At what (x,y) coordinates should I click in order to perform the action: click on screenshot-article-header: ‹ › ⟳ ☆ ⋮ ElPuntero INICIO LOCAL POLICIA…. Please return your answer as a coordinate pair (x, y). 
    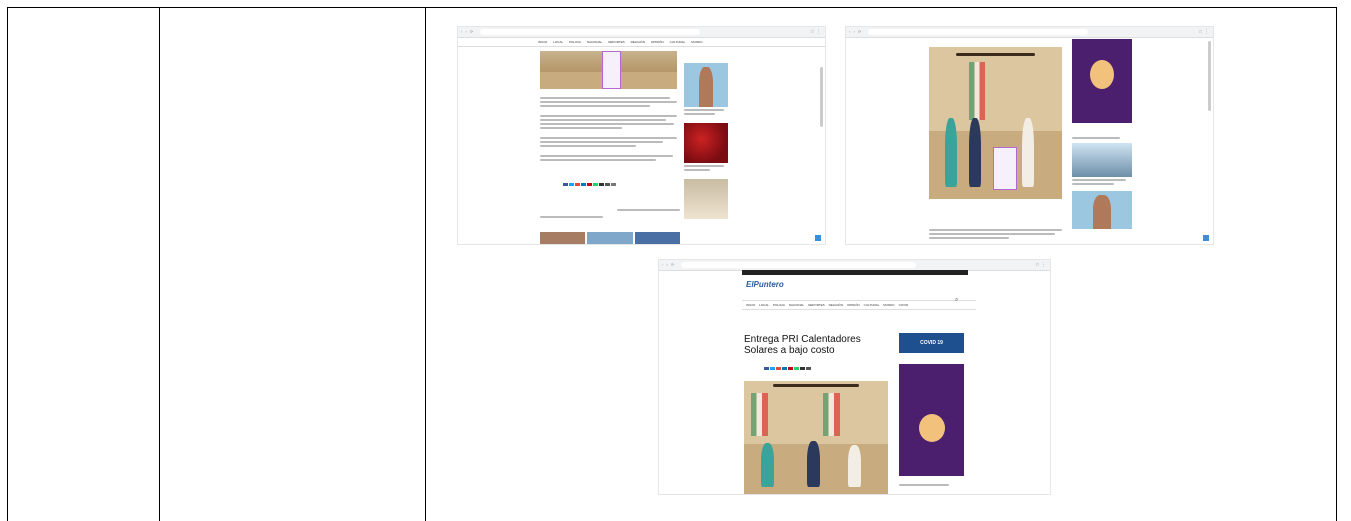
    Looking at the image, I should click on (854, 377).